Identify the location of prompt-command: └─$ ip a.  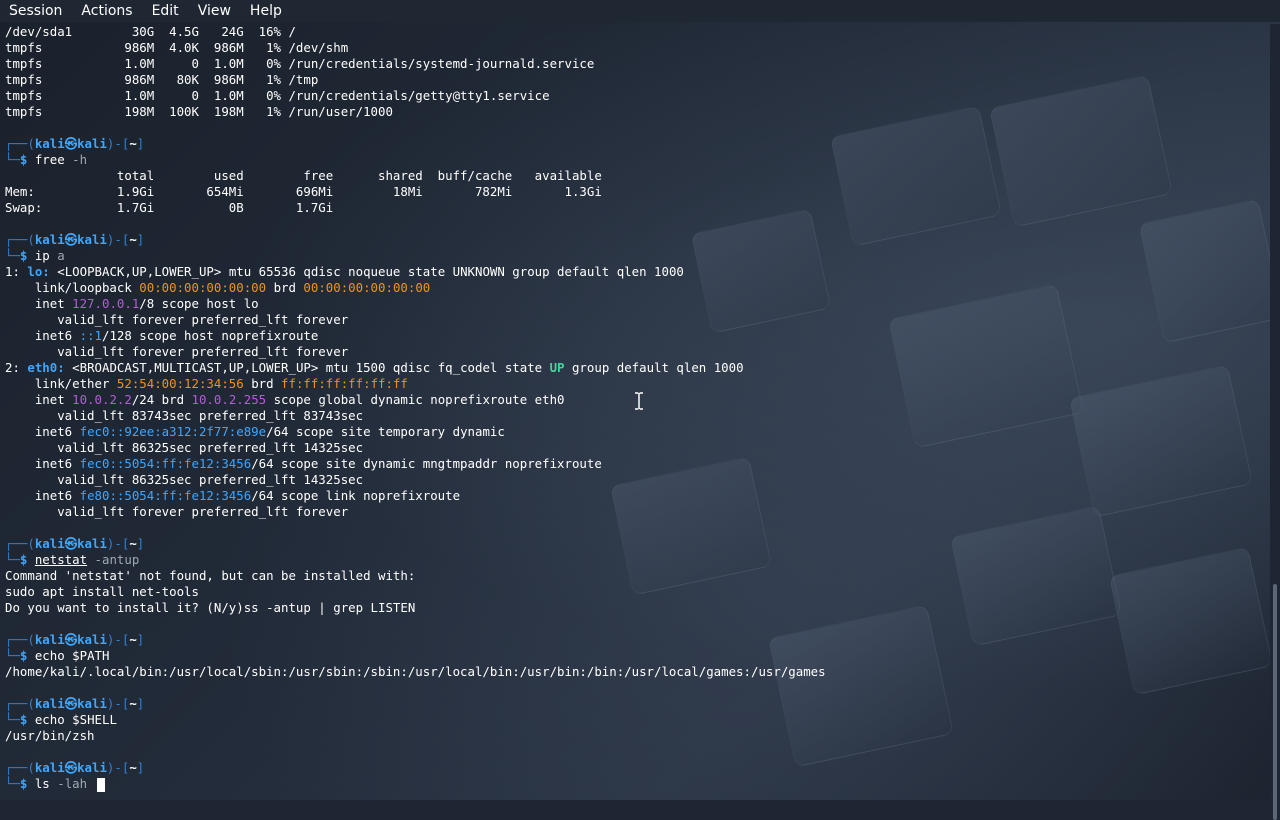
(35, 255).